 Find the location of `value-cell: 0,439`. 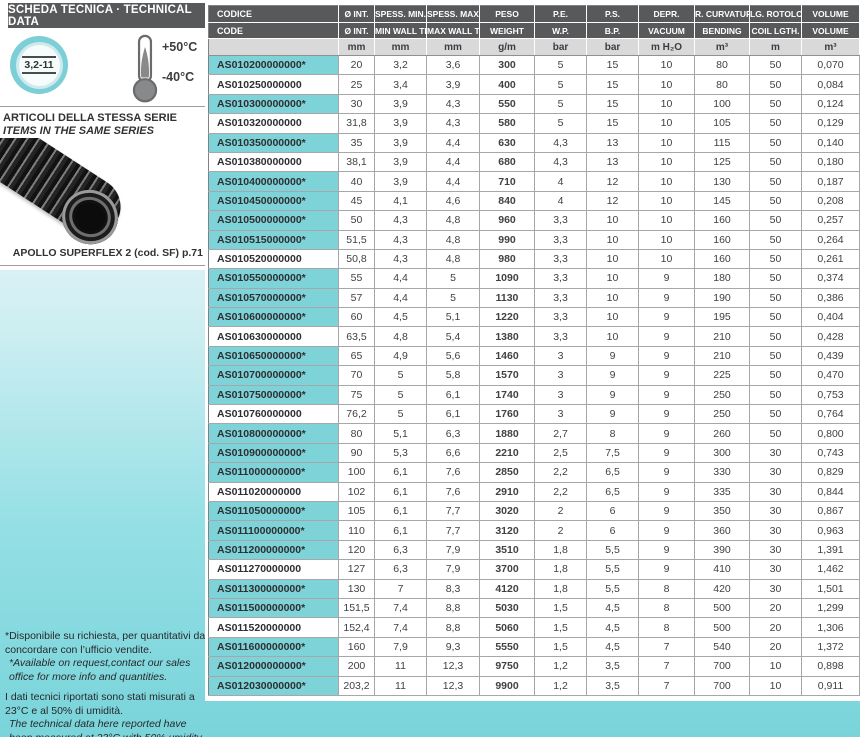

value-cell: 0,439 is located at coordinates (830, 356).